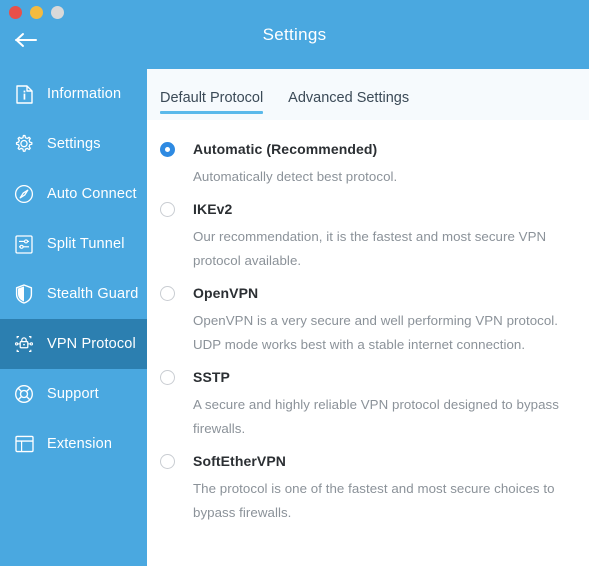 Image resolution: width=589 pixels, height=566 pixels. I want to click on auto-connect-icon, so click(24, 194).